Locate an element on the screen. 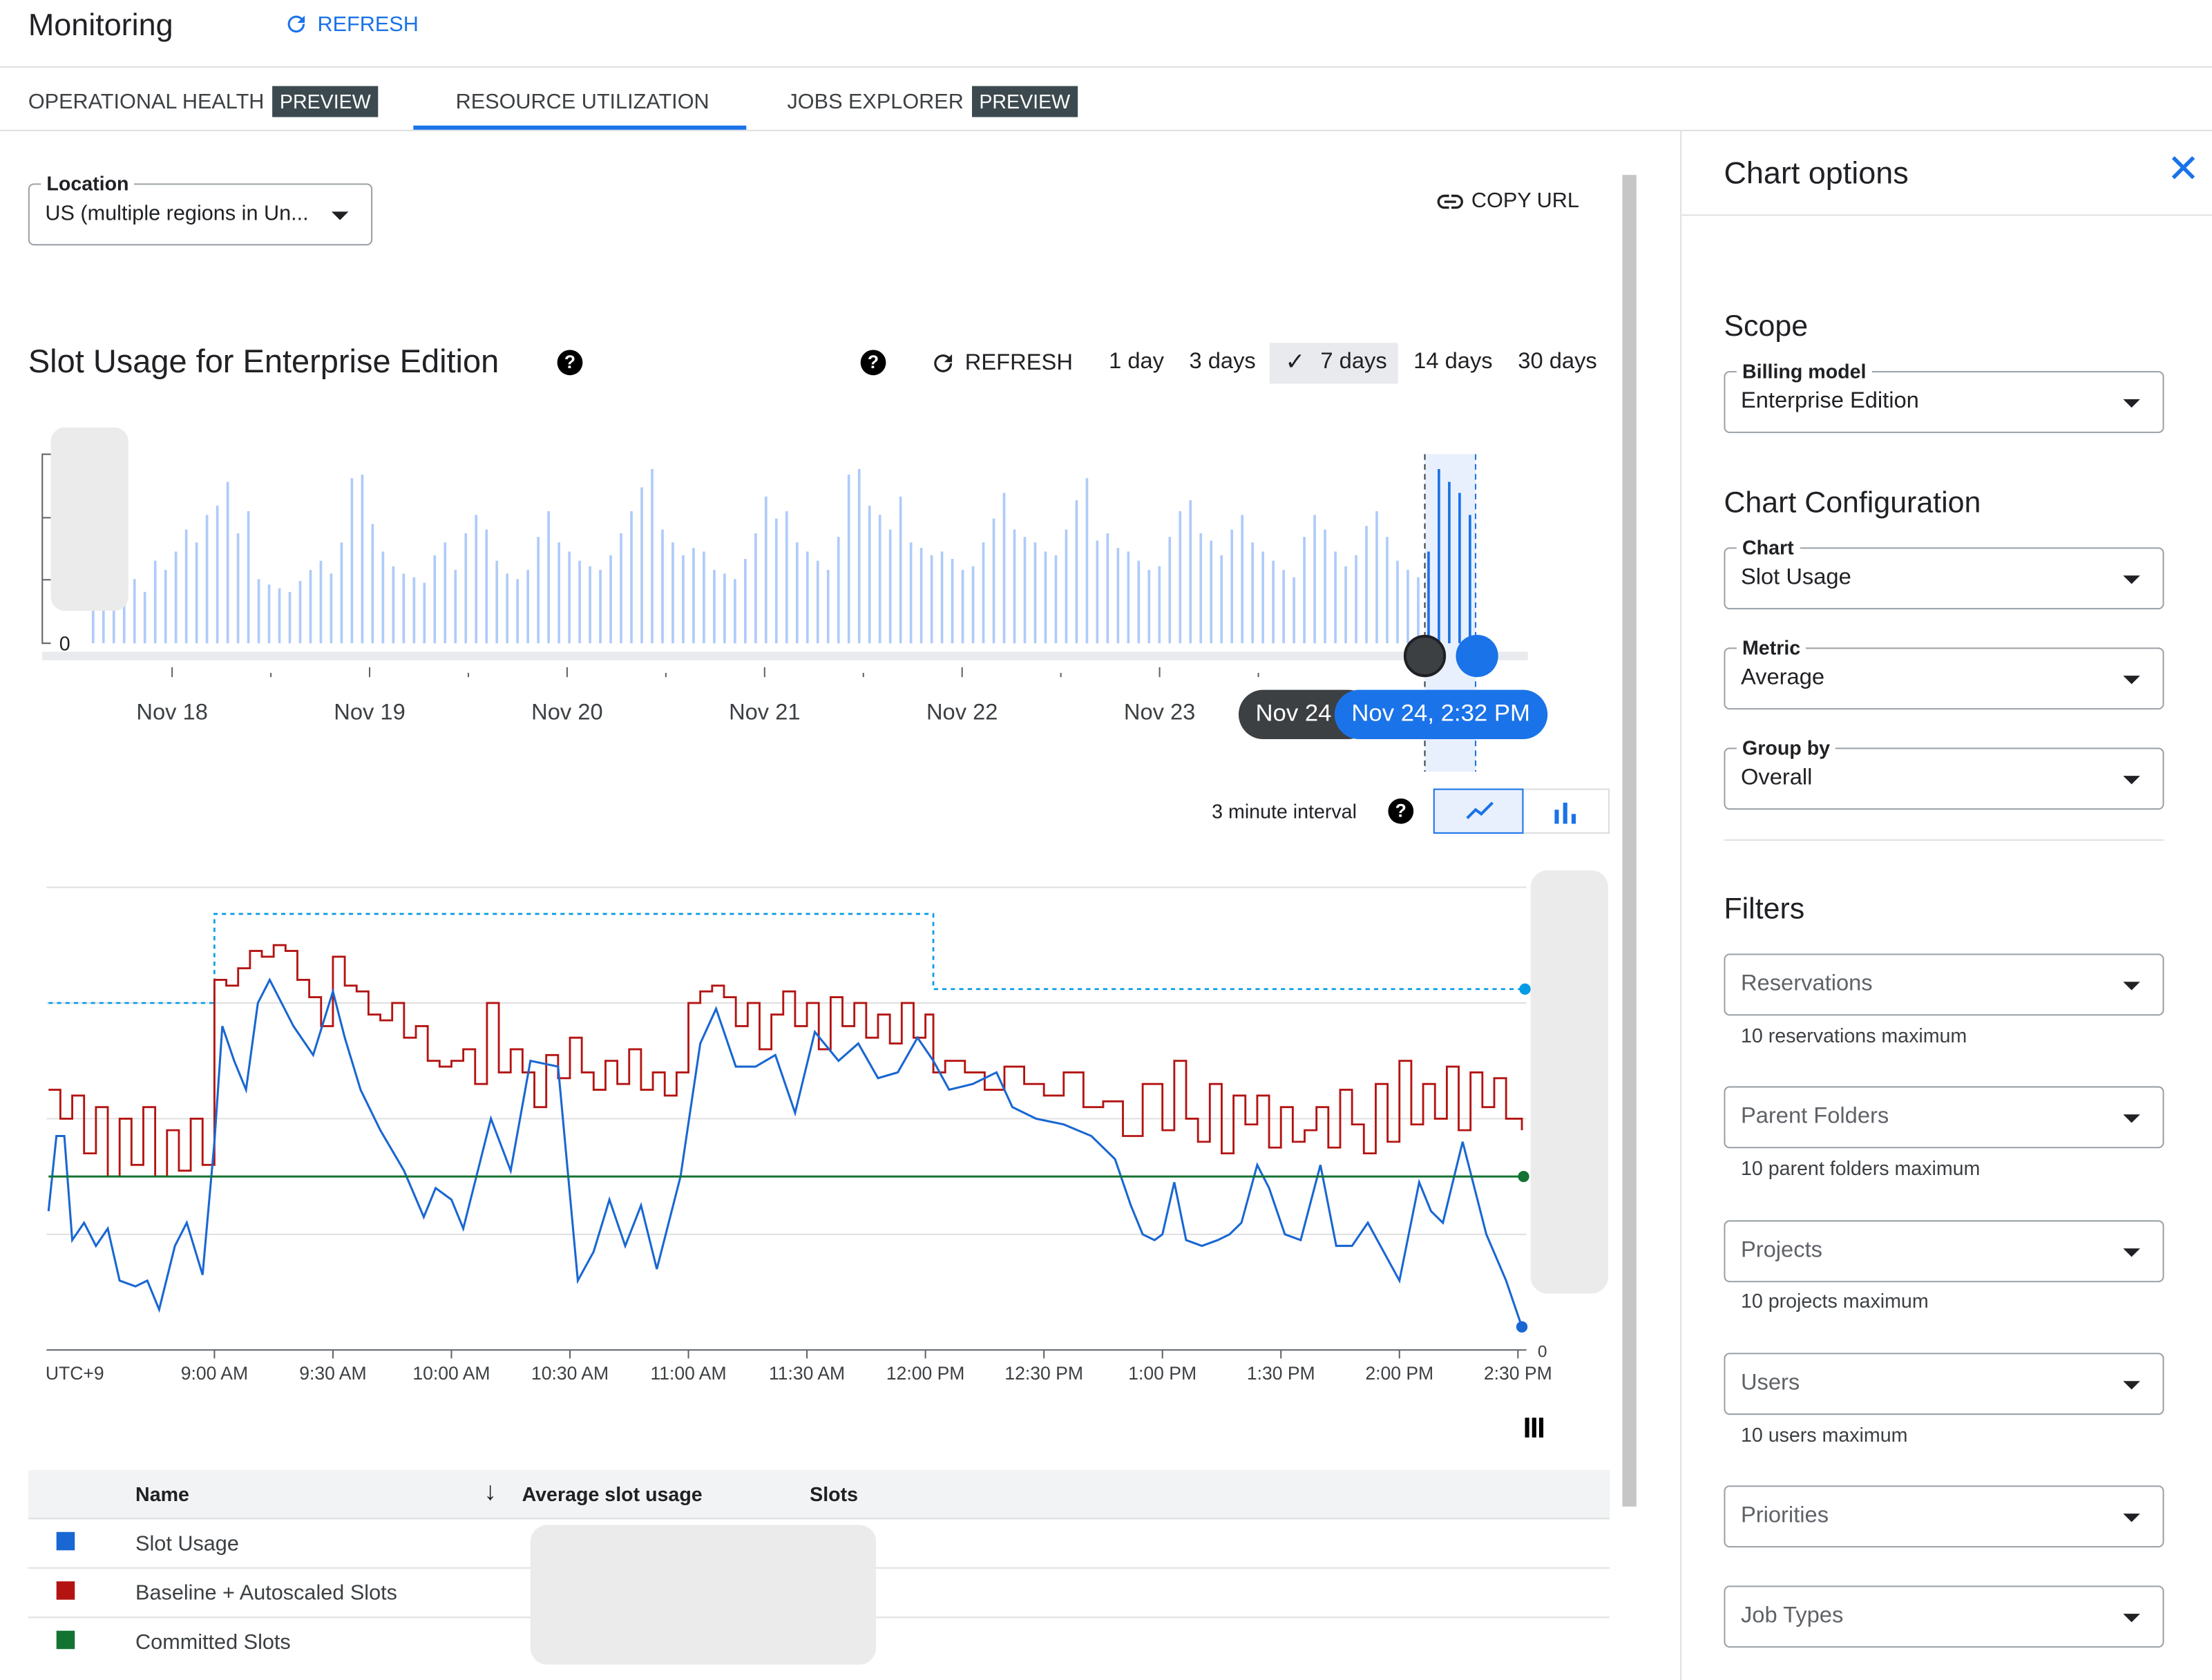  metric-select: Metric Average is located at coordinates (1944, 673).